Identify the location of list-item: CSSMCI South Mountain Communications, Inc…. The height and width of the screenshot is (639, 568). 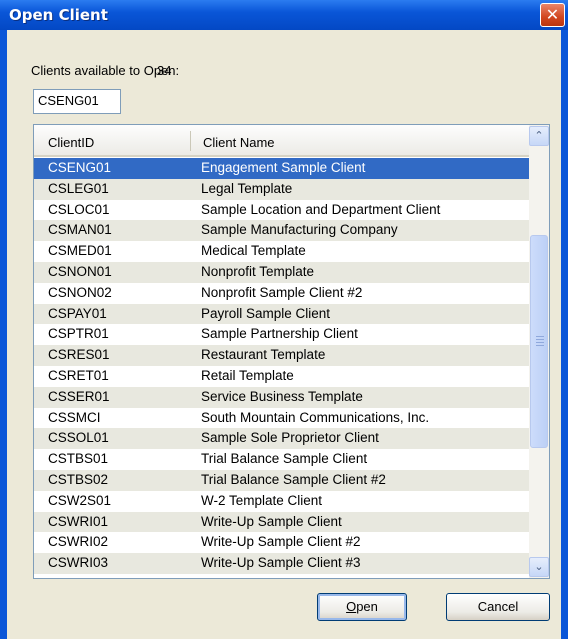
(281, 418).